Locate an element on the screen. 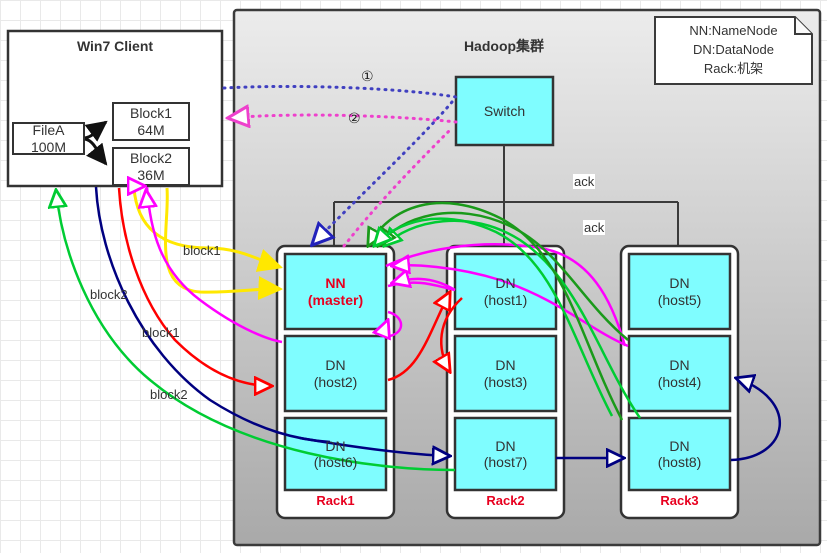  edge-label-block1-mid: block1 is located at coordinates (161, 332).